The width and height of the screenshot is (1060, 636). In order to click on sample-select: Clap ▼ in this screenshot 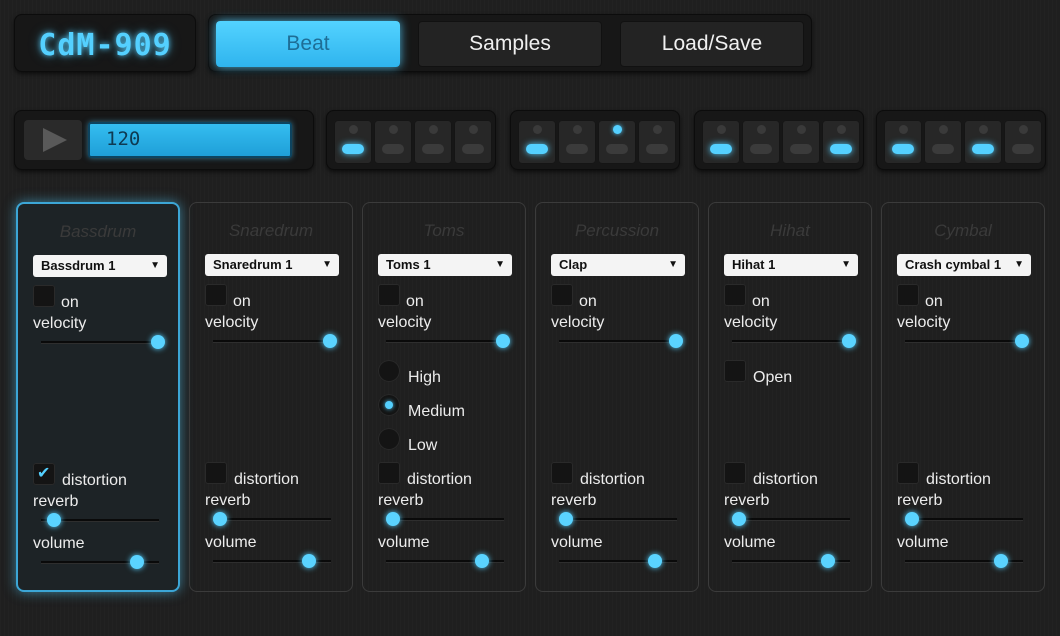, I will do `click(618, 265)`.